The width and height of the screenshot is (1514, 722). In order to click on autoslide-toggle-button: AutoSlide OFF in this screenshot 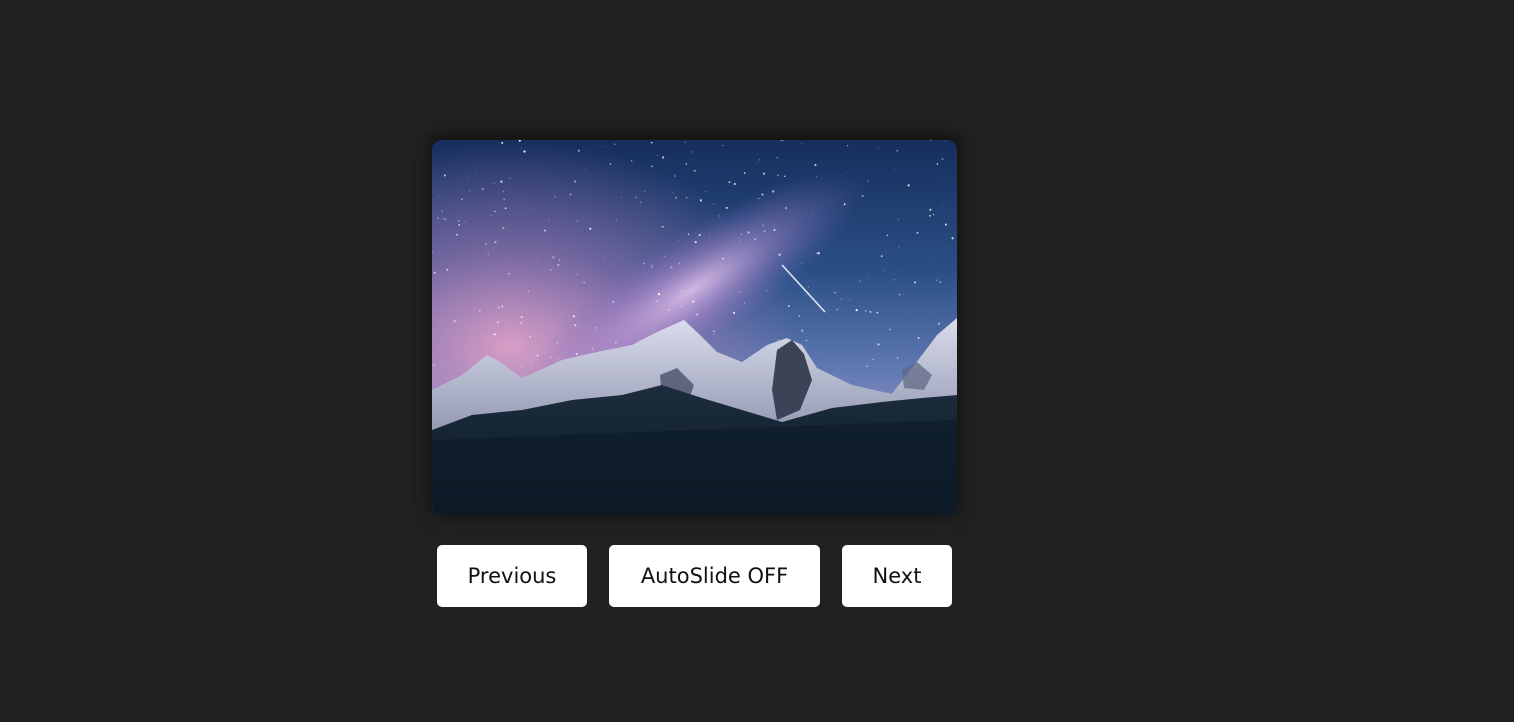, I will do `click(714, 576)`.